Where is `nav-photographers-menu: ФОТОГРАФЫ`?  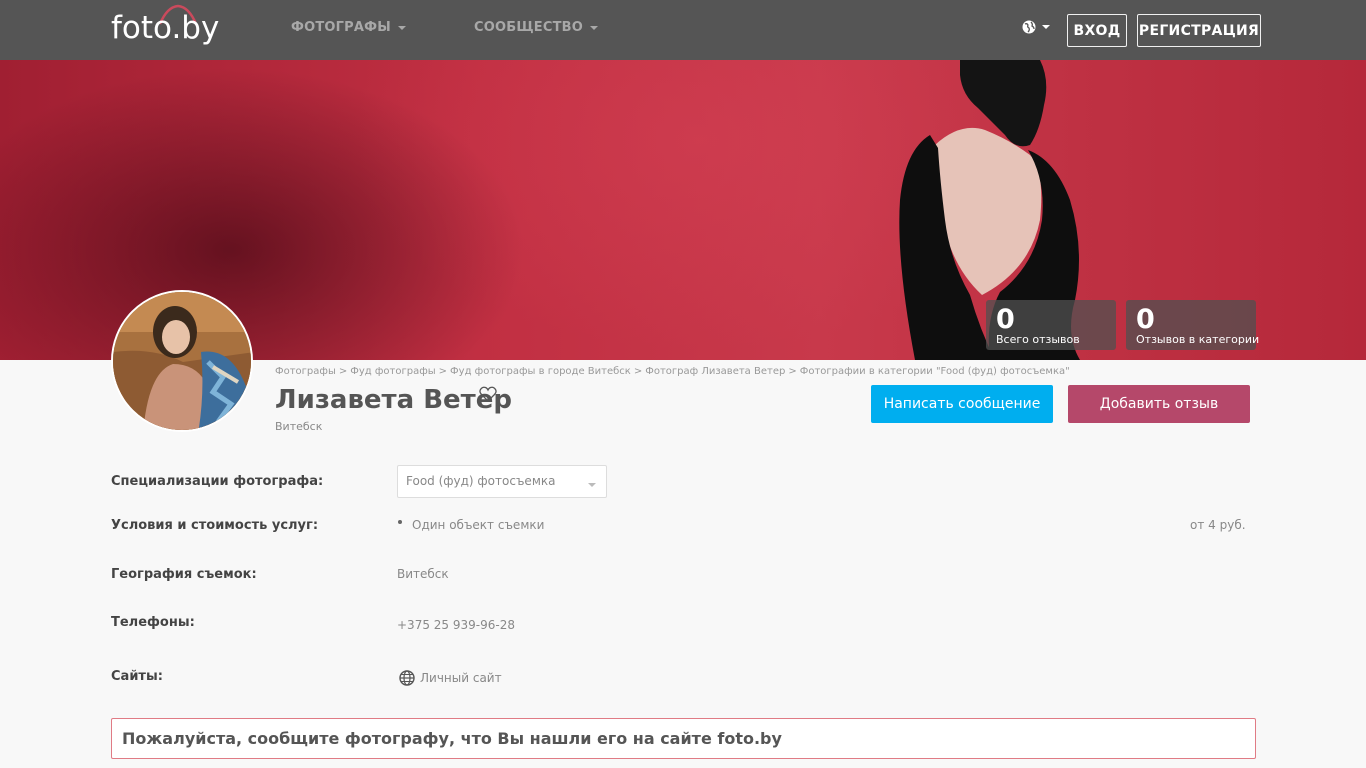
nav-photographers-menu: ФОТОГРАФЫ is located at coordinates (348, 27).